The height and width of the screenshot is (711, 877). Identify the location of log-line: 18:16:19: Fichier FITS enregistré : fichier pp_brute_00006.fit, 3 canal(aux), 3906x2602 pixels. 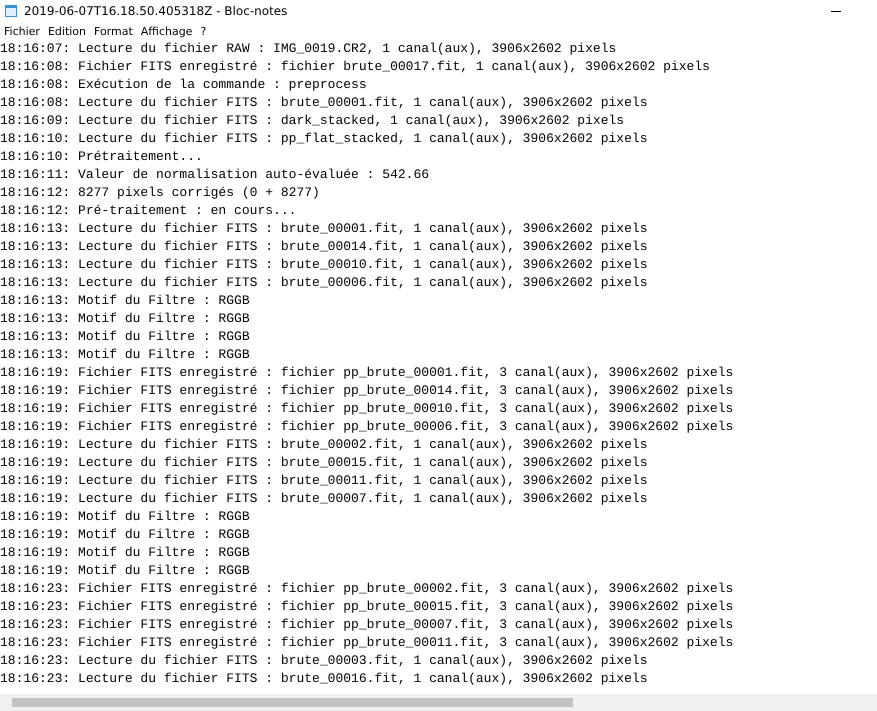
(367, 427).